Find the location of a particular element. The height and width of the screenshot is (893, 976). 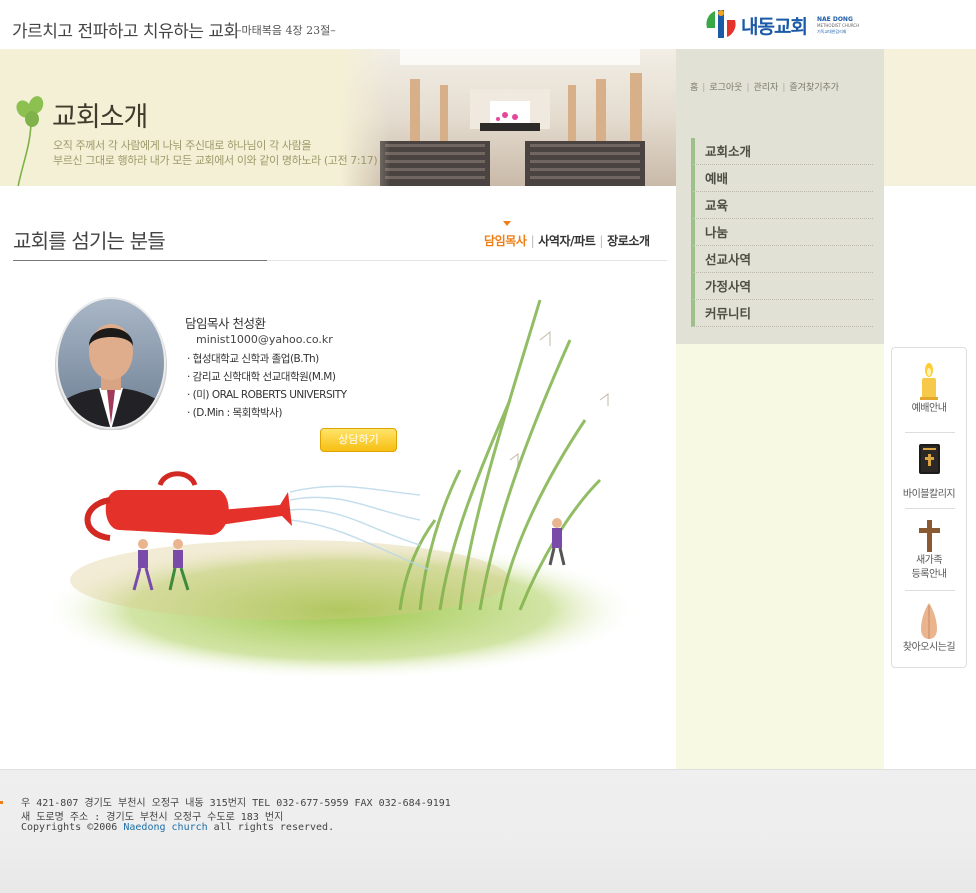

copyright-suffix: all rights reserved. is located at coordinates (271, 827).